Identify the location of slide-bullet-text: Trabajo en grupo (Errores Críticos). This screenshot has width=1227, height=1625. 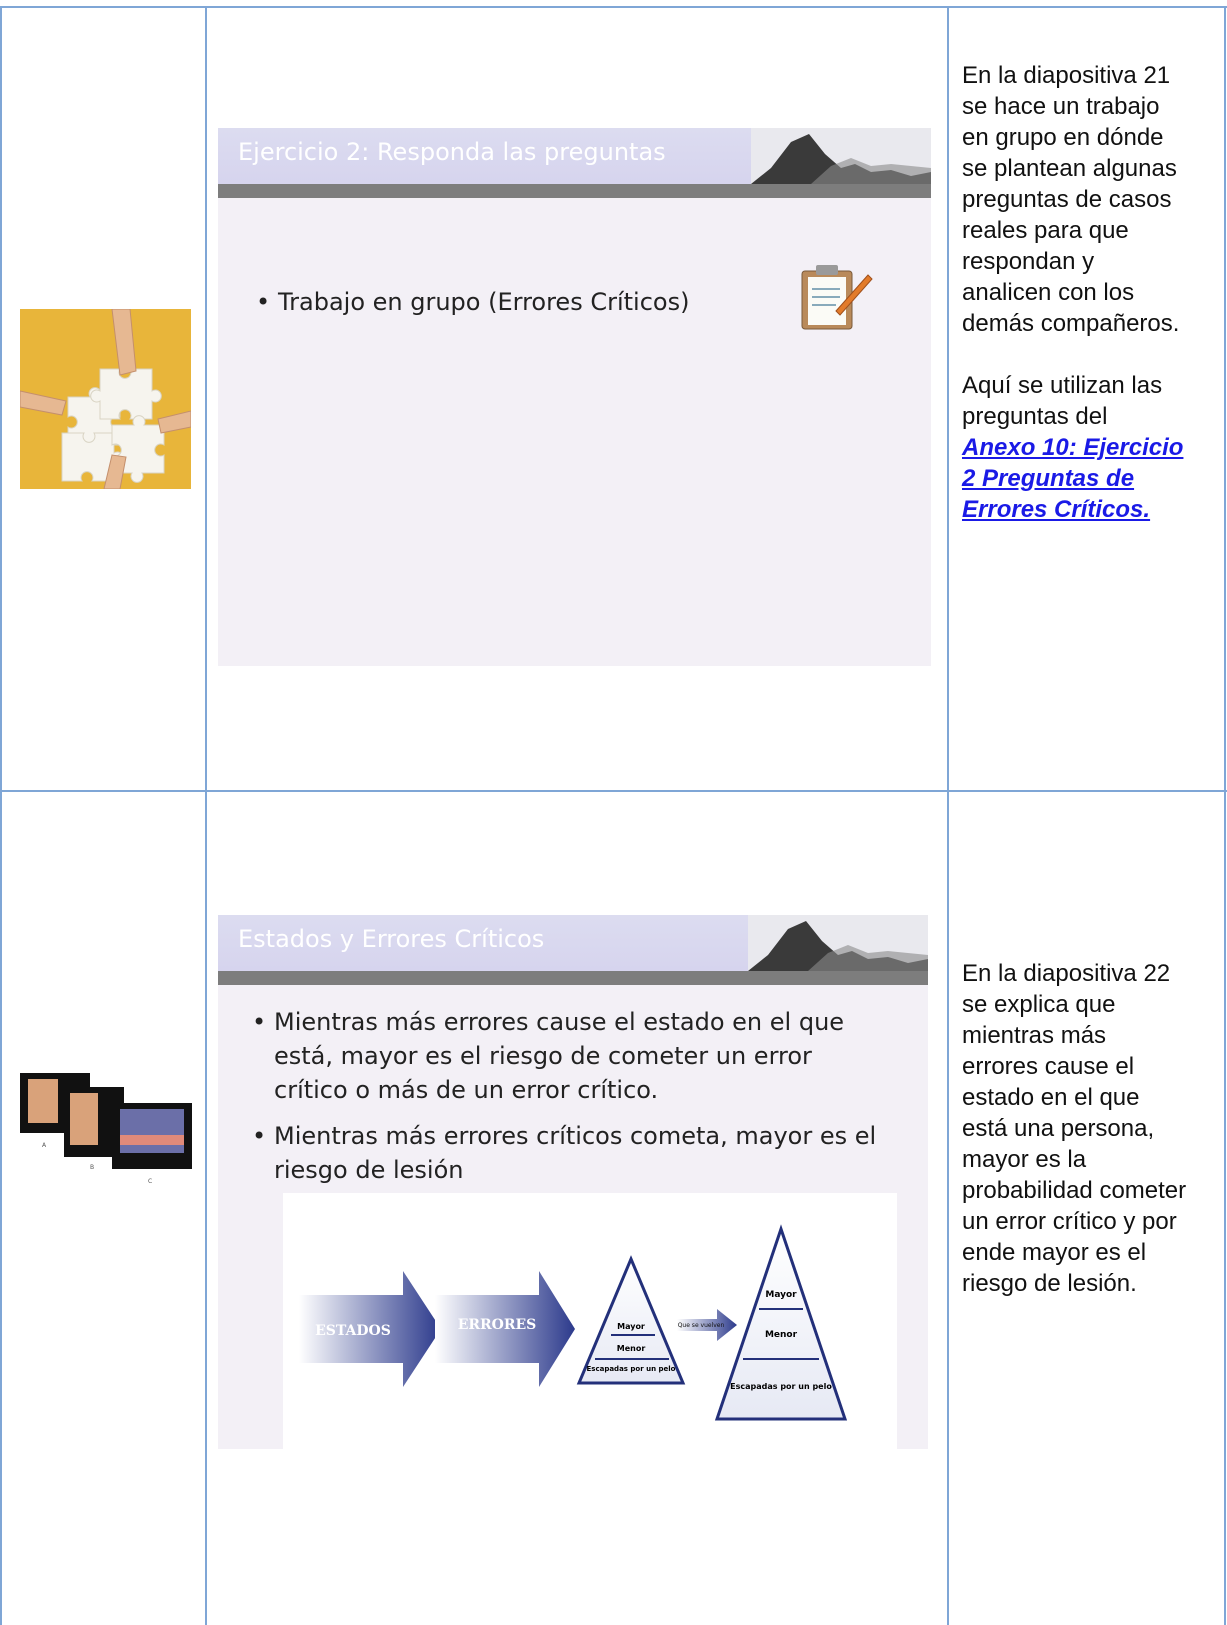
(484, 302).